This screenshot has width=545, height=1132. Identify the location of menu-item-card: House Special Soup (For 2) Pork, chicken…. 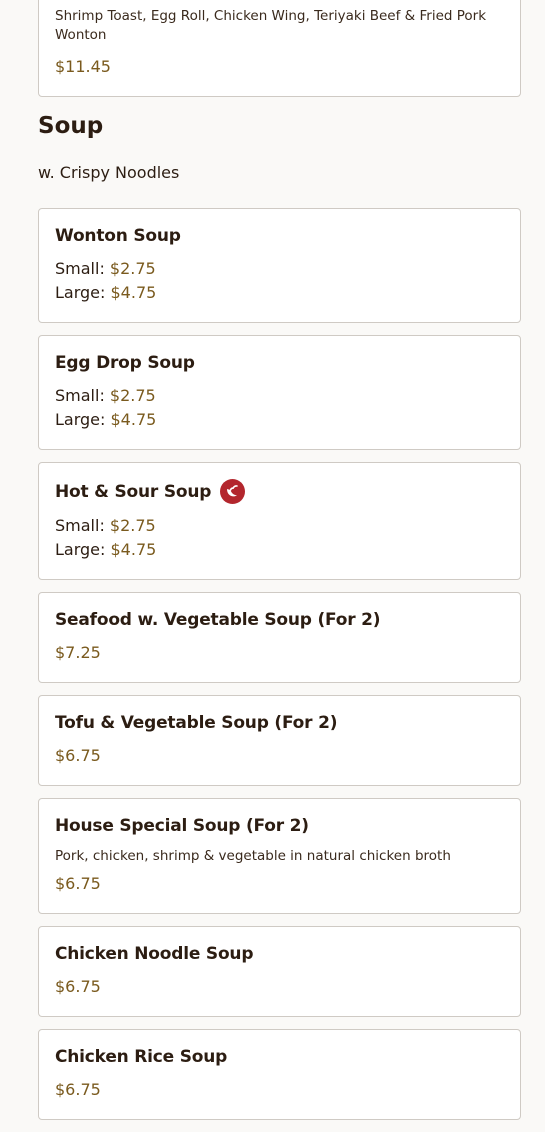
(279, 856).